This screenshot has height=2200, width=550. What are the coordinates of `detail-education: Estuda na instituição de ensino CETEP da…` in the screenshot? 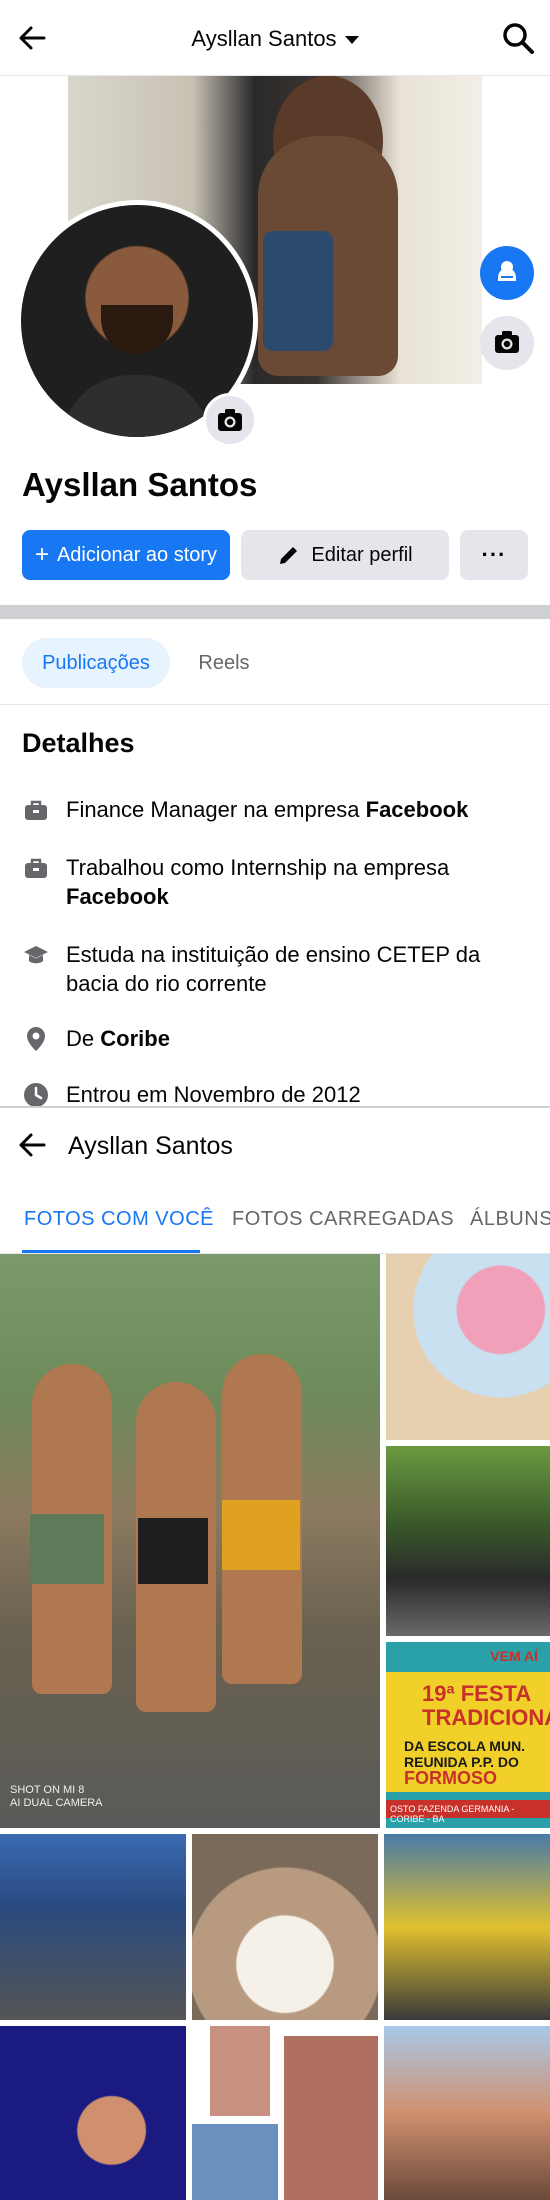 It's located at (277, 969).